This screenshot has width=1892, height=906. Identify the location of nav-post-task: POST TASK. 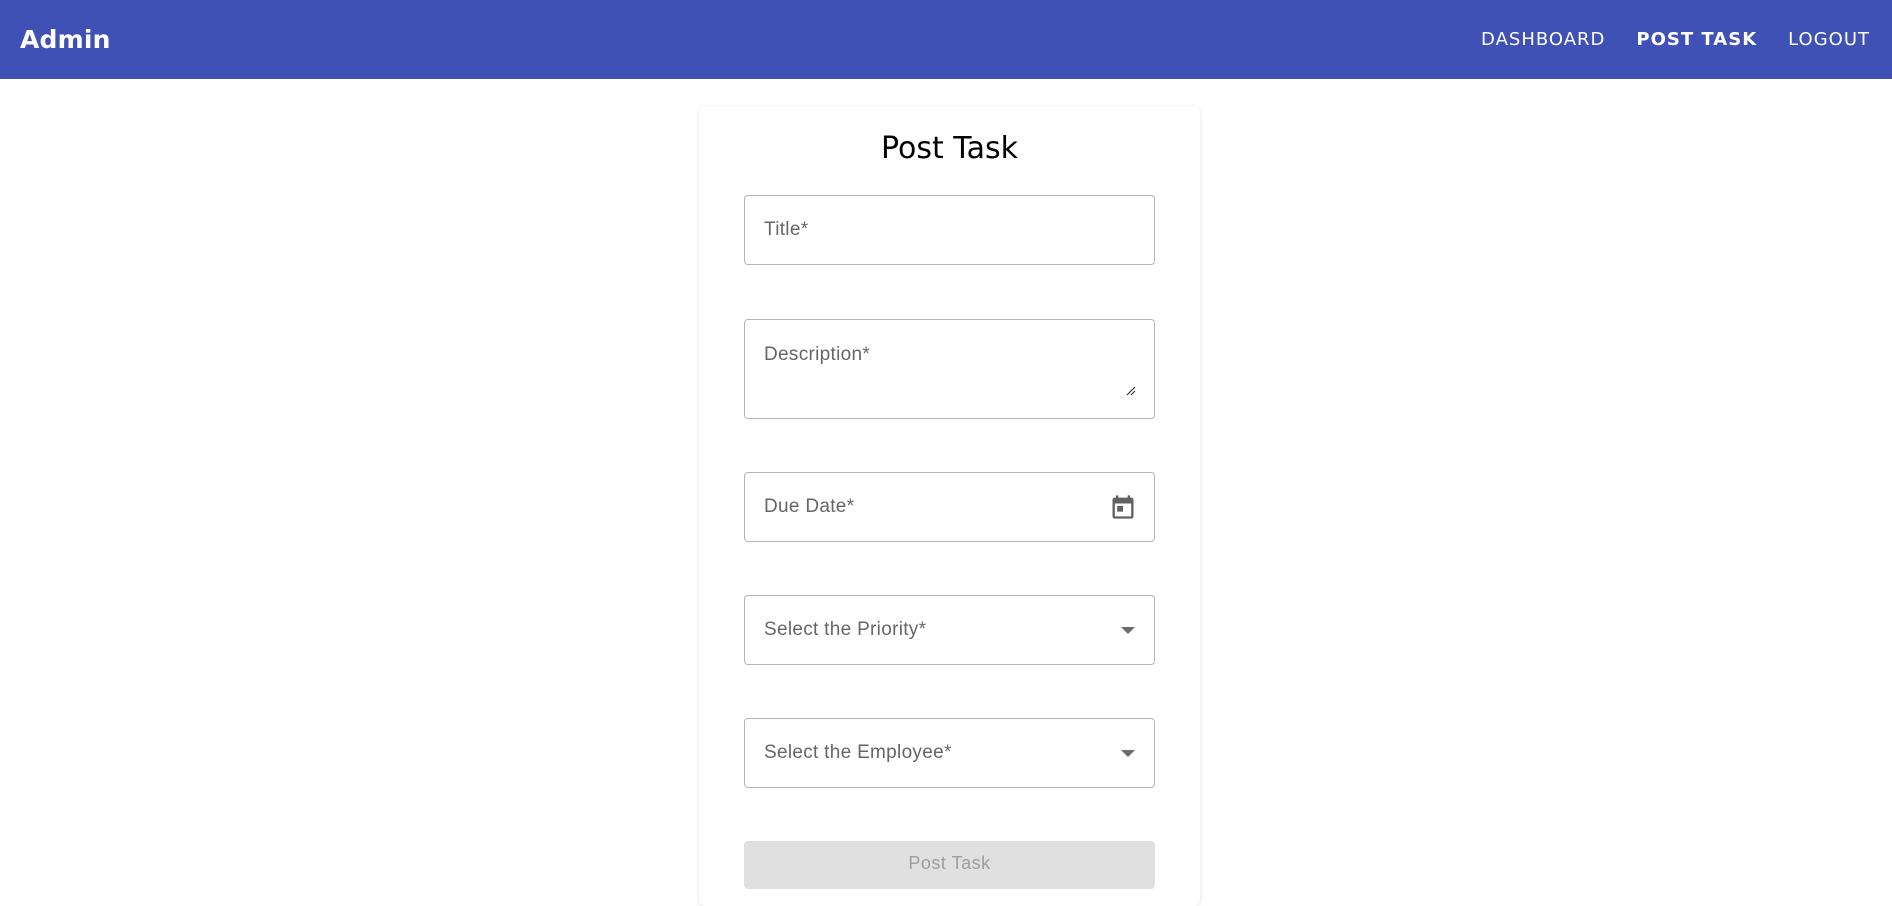
(1696, 39).